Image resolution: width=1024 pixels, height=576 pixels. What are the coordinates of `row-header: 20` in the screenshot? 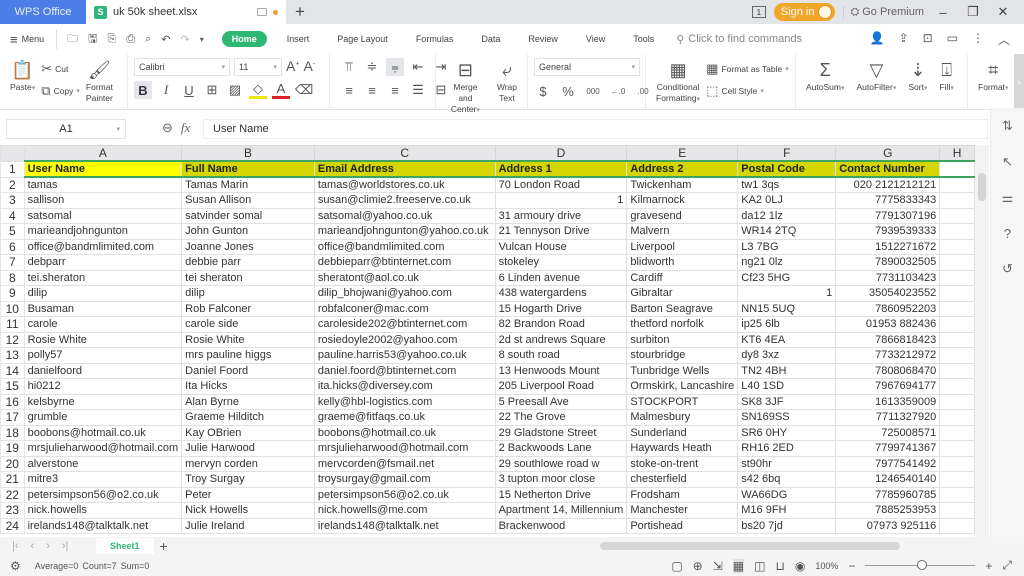 It's located at (12, 463).